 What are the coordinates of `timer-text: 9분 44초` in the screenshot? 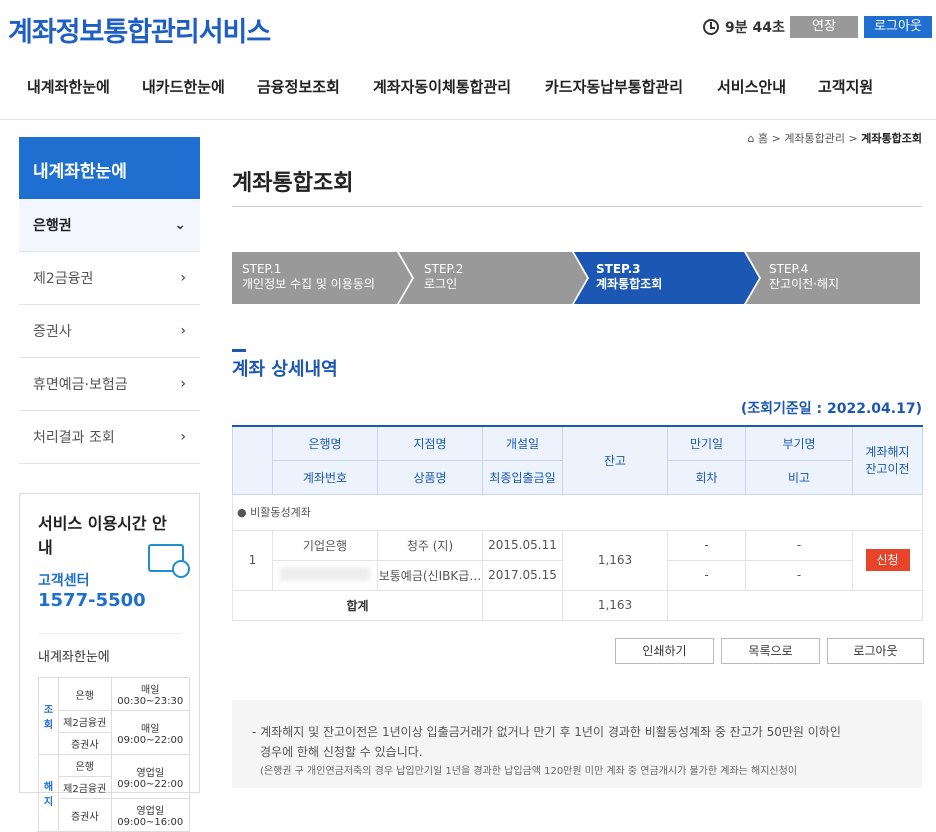 It's located at (755, 28).